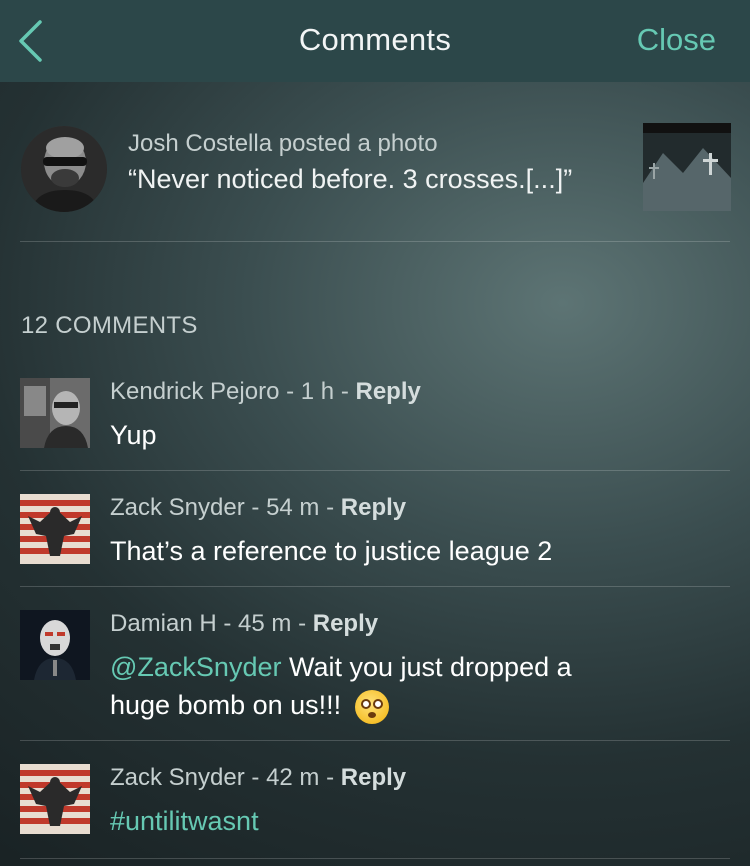 Image resolution: width=750 pixels, height=866 pixels. I want to click on post-meta: Josh Costella posted a photo, so click(283, 143).